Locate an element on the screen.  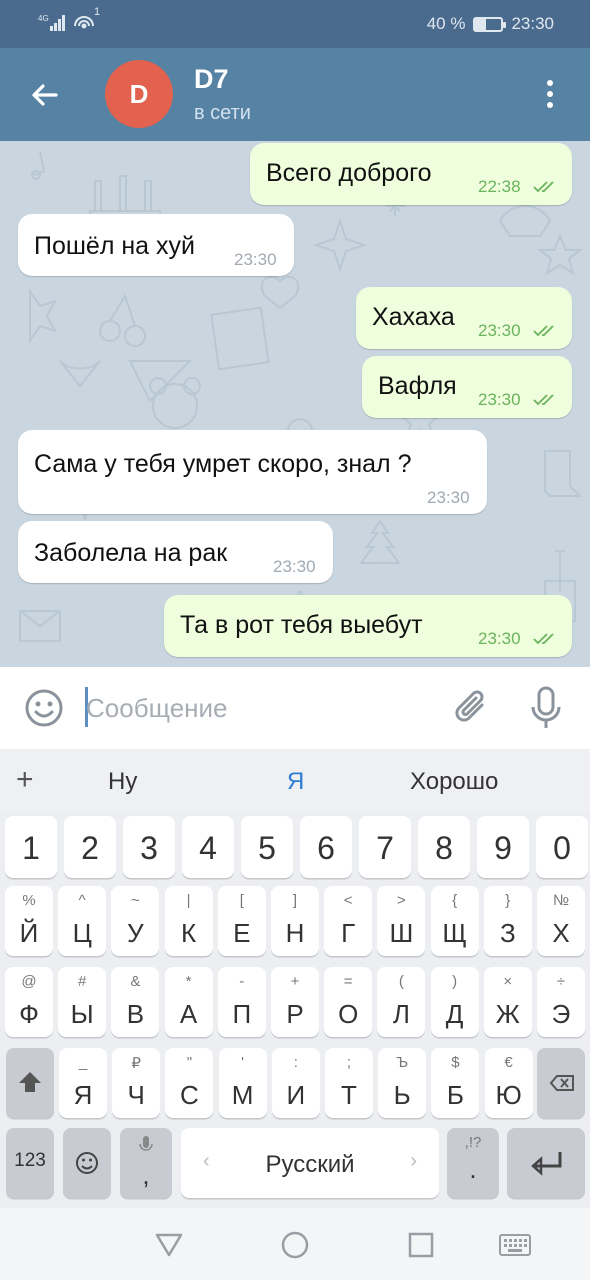
message-text: Сама у тебя умрет скоро, знал ? is located at coordinates (223, 464).